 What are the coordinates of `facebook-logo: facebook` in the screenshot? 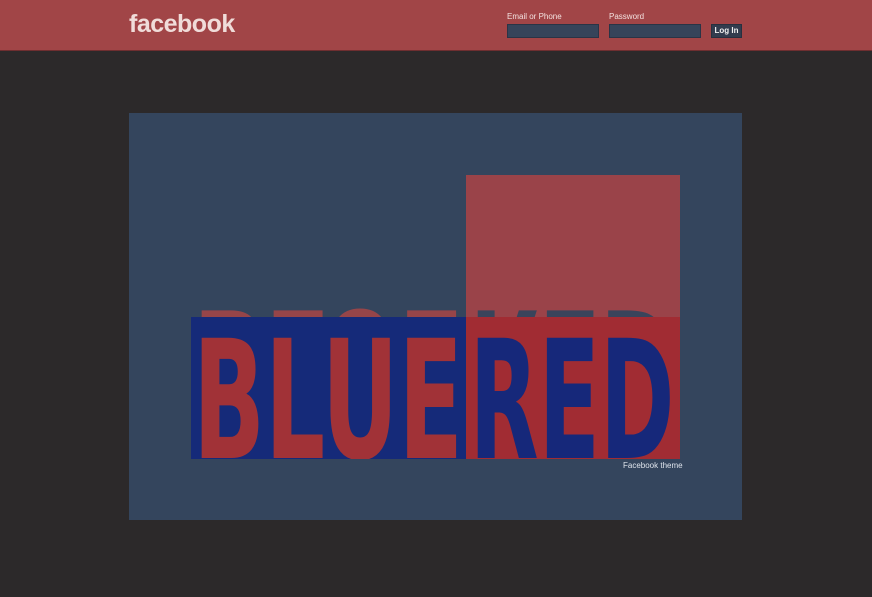 It's located at (182, 24).